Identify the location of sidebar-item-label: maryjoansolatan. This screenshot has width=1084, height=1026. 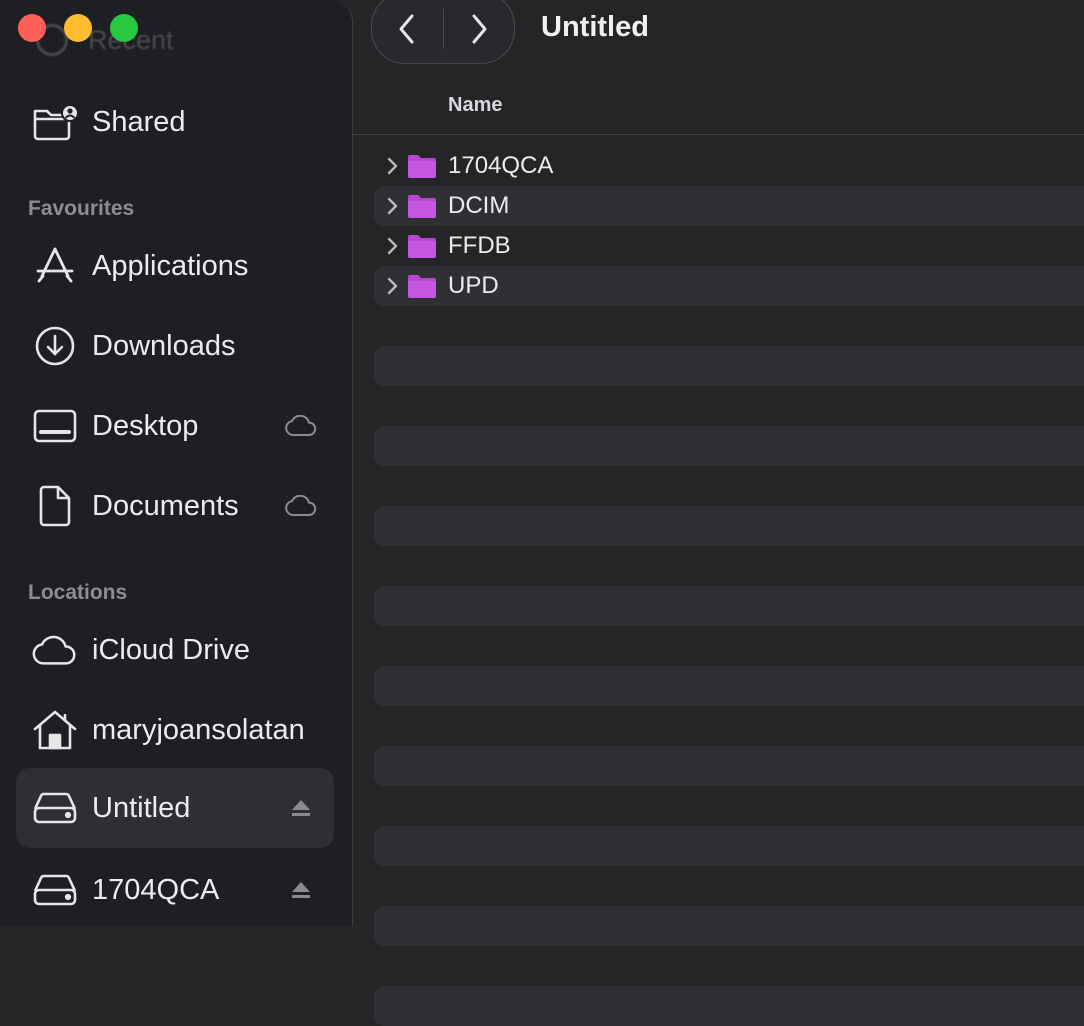
(198, 729).